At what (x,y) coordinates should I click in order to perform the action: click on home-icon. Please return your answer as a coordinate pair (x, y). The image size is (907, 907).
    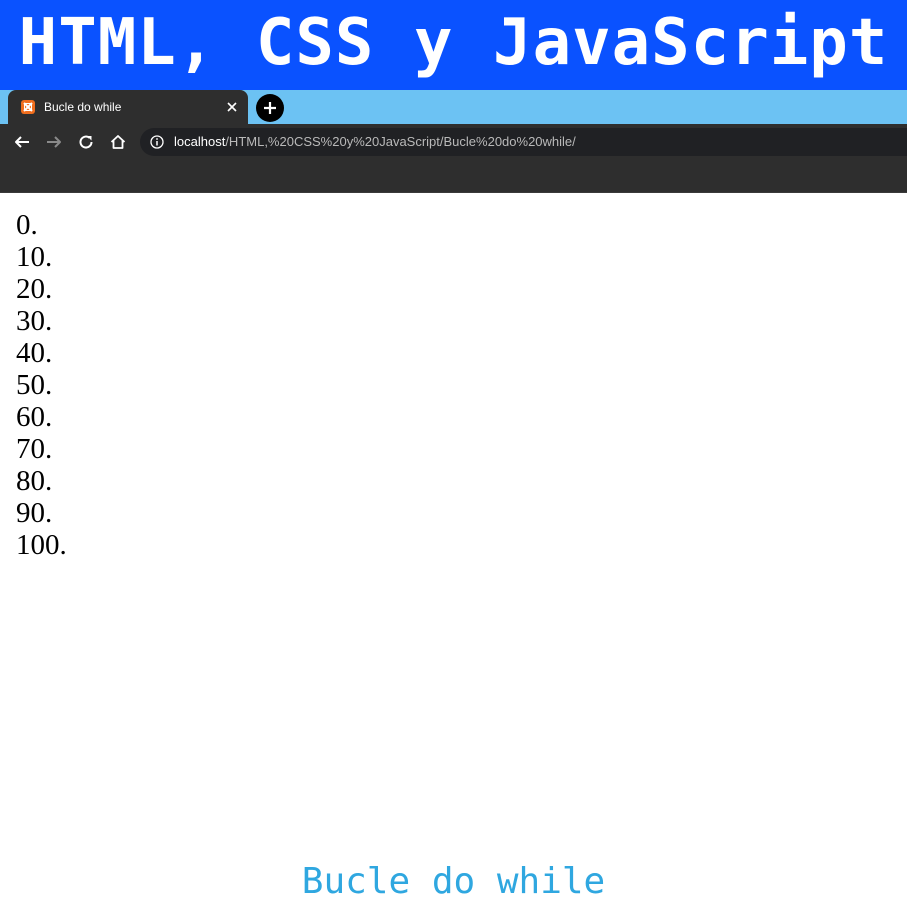
    Looking at the image, I should click on (118, 142).